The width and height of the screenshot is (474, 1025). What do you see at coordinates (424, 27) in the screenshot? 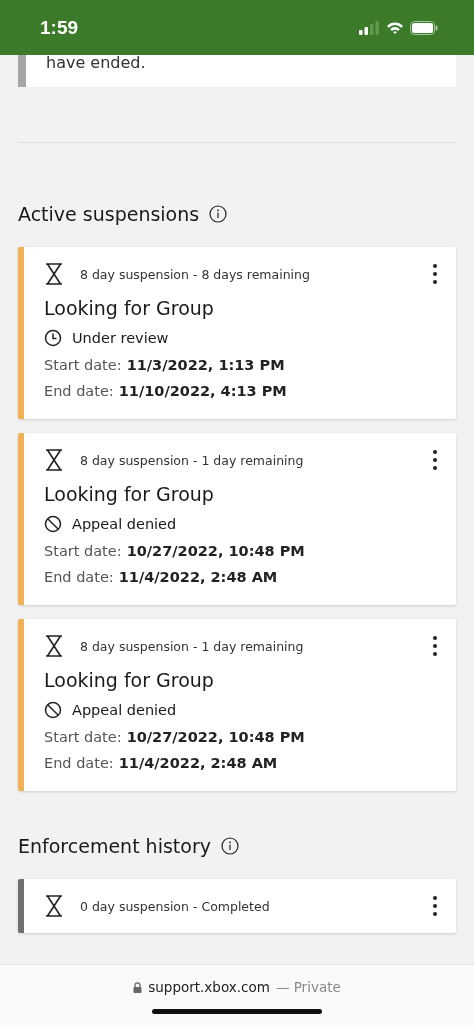
I see `battery-icon` at bounding box center [424, 27].